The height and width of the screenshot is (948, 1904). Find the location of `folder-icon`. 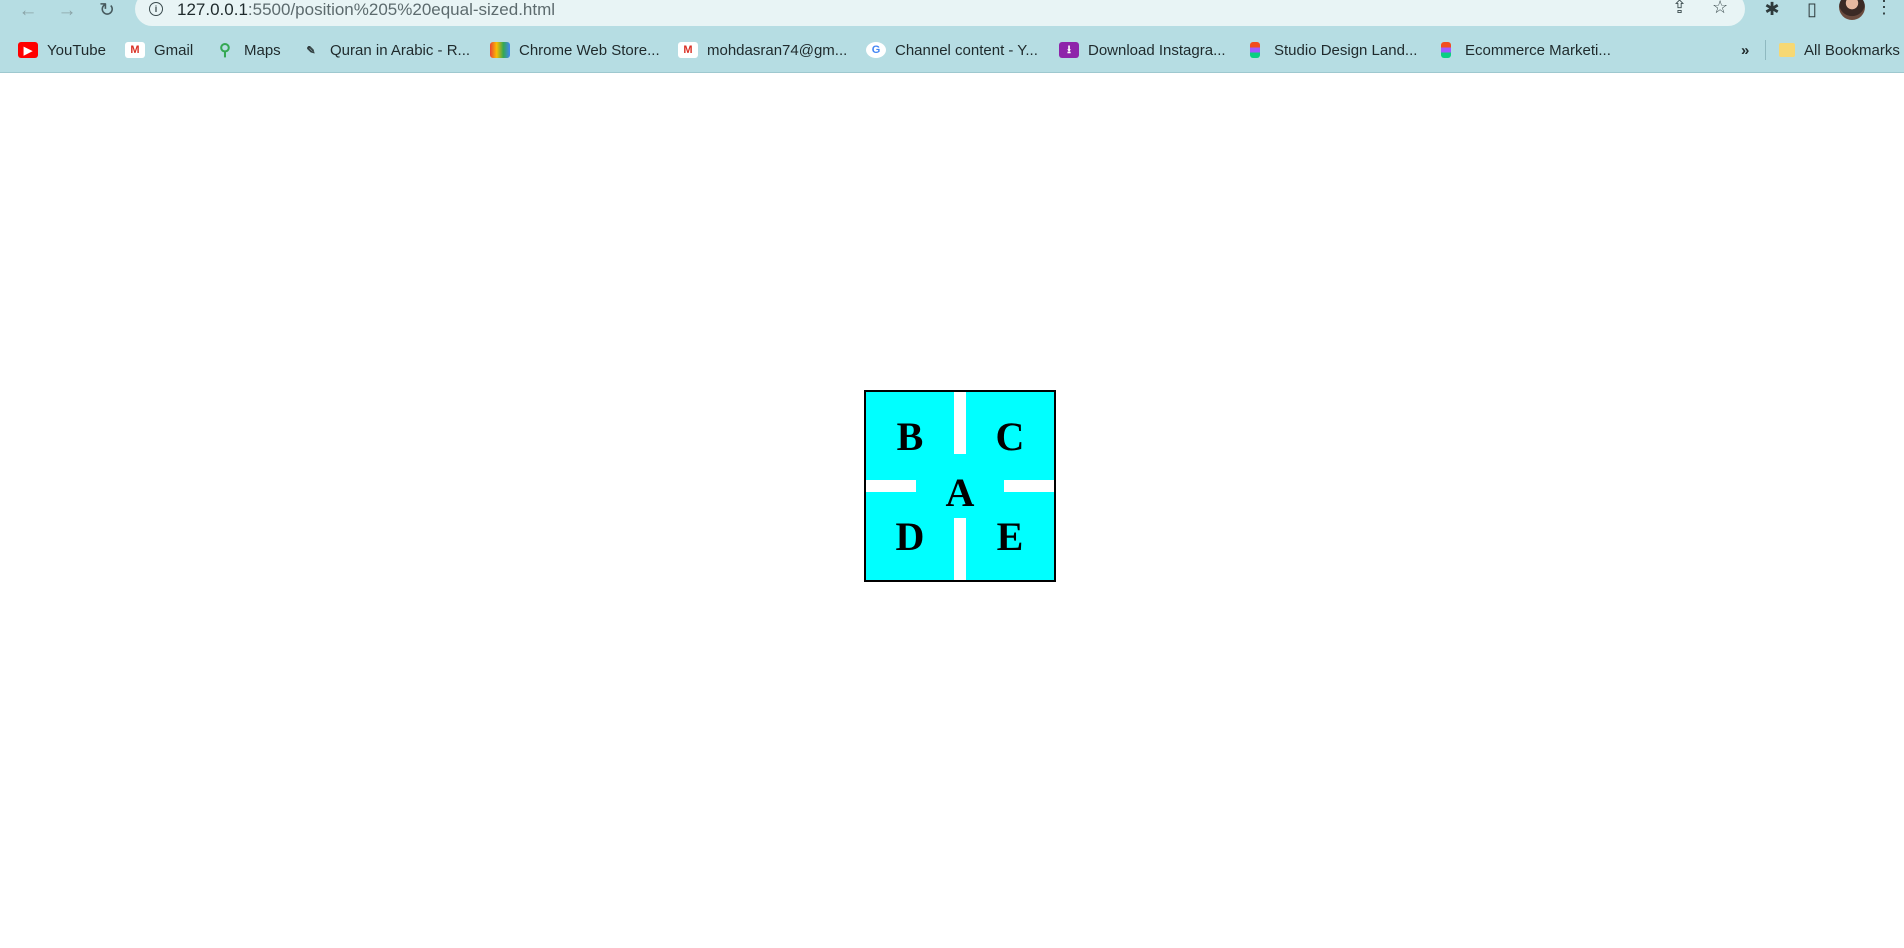

folder-icon is located at coordinates (1787, 50).